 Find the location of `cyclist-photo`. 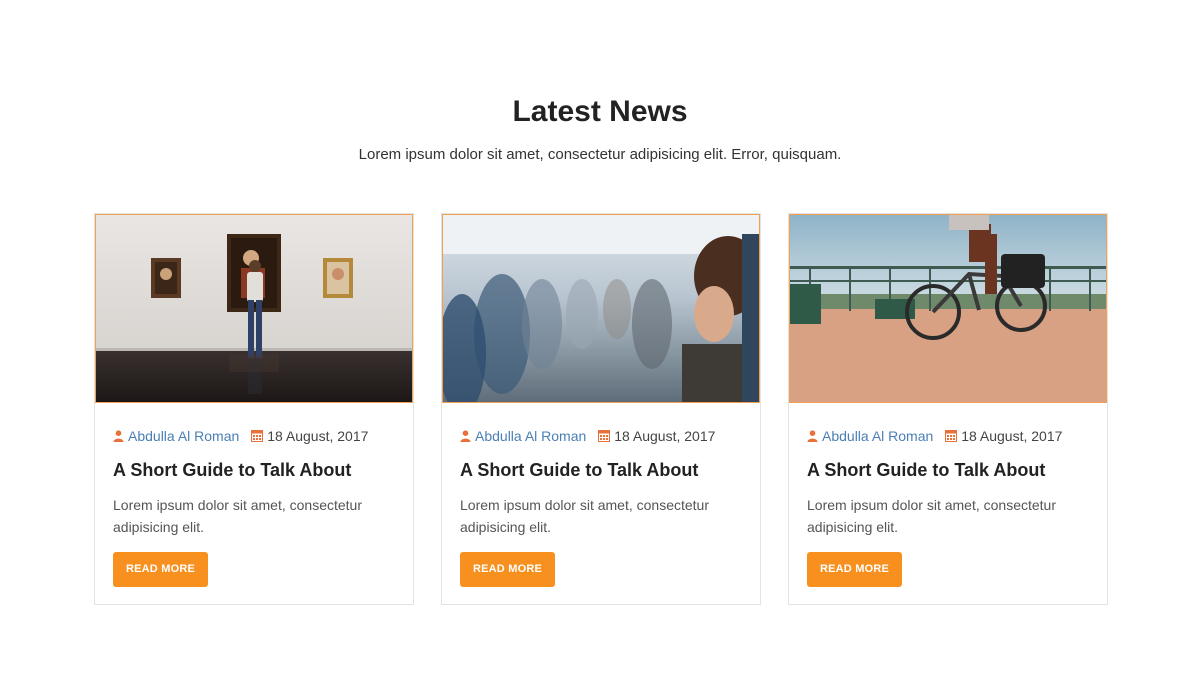

cyclist-photo is located at coordinates (948, 308).